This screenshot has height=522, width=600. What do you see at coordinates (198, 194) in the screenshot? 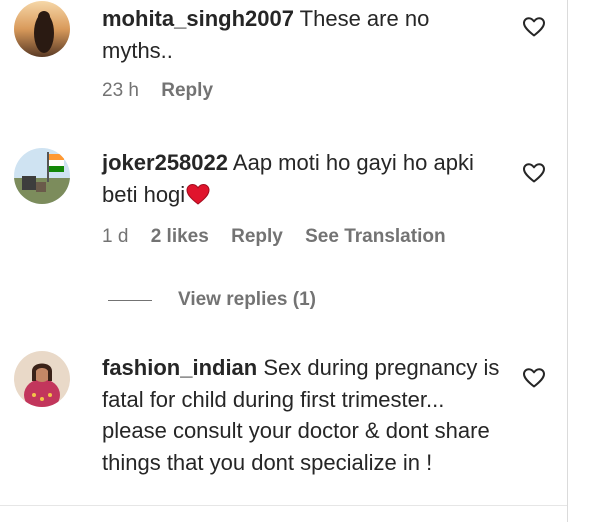
I see `heart-emoji-icon` at bounding box center [198, 194].